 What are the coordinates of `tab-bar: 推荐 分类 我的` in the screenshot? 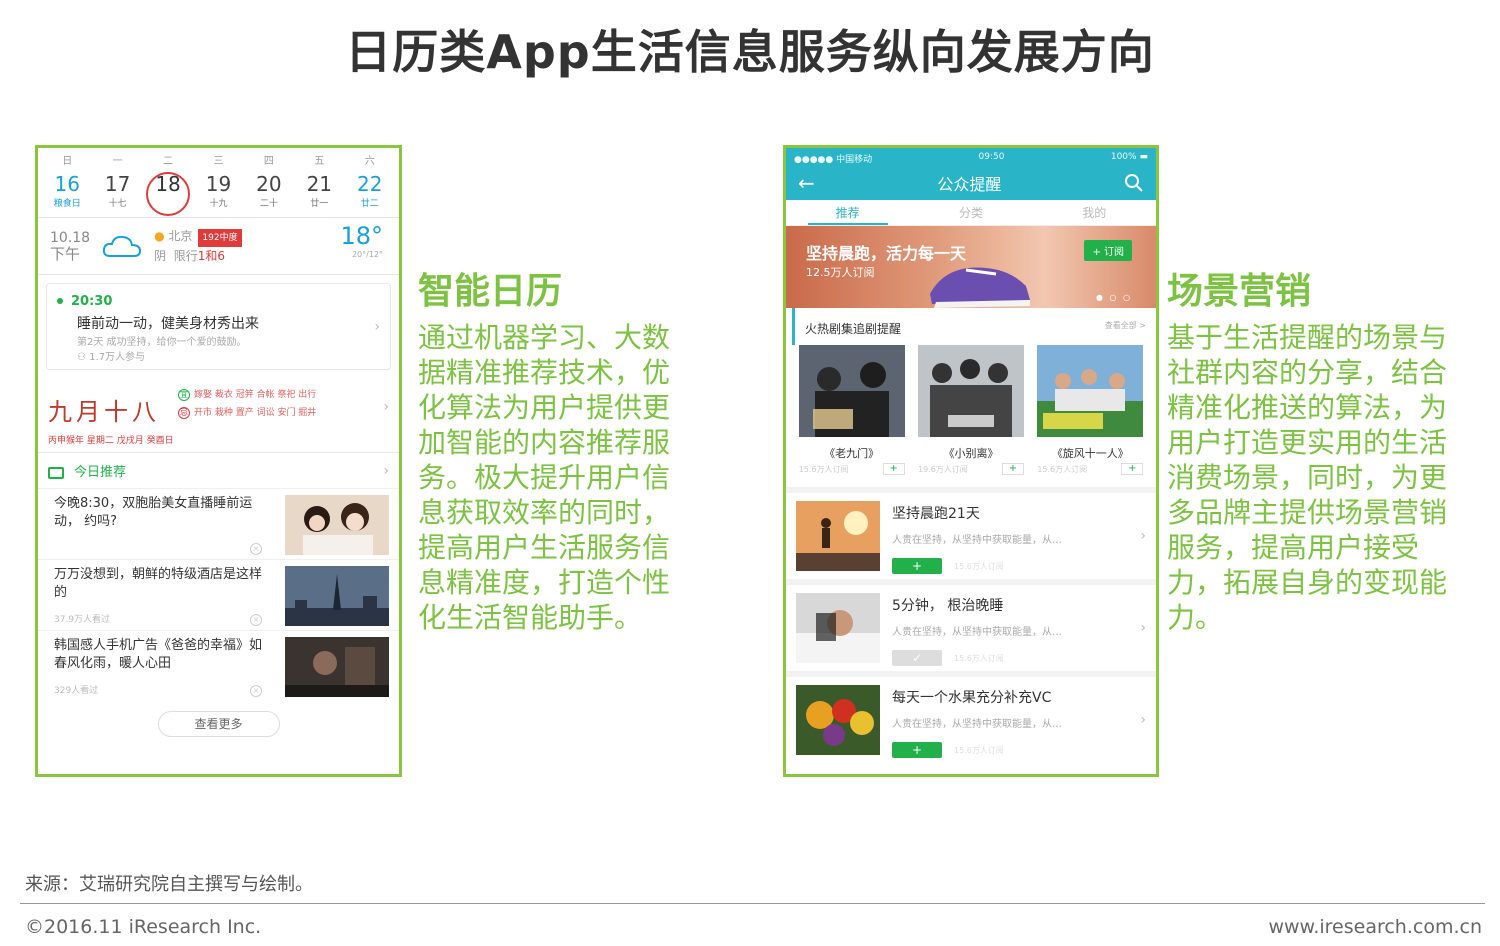 It's located at (971, 213).